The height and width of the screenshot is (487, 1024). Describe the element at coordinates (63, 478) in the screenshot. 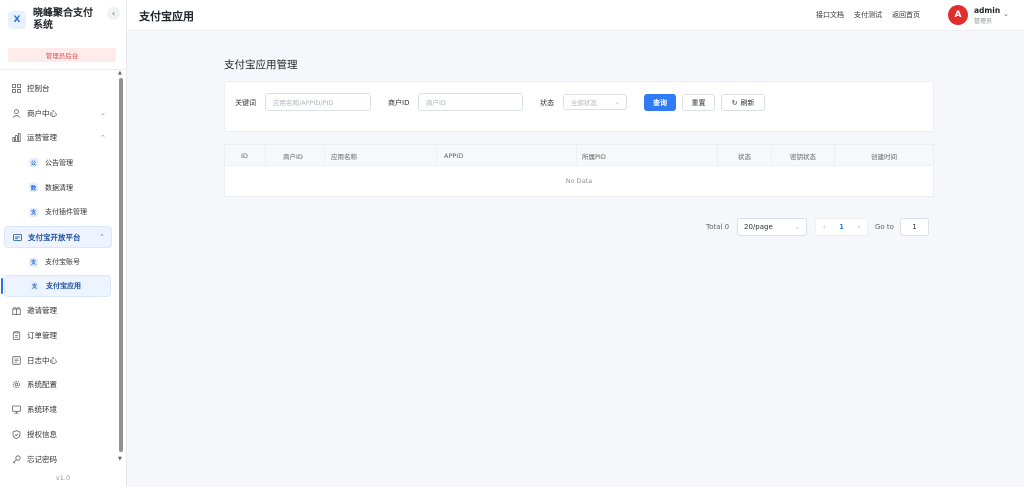

I see `version-label: v1.0` at that location.